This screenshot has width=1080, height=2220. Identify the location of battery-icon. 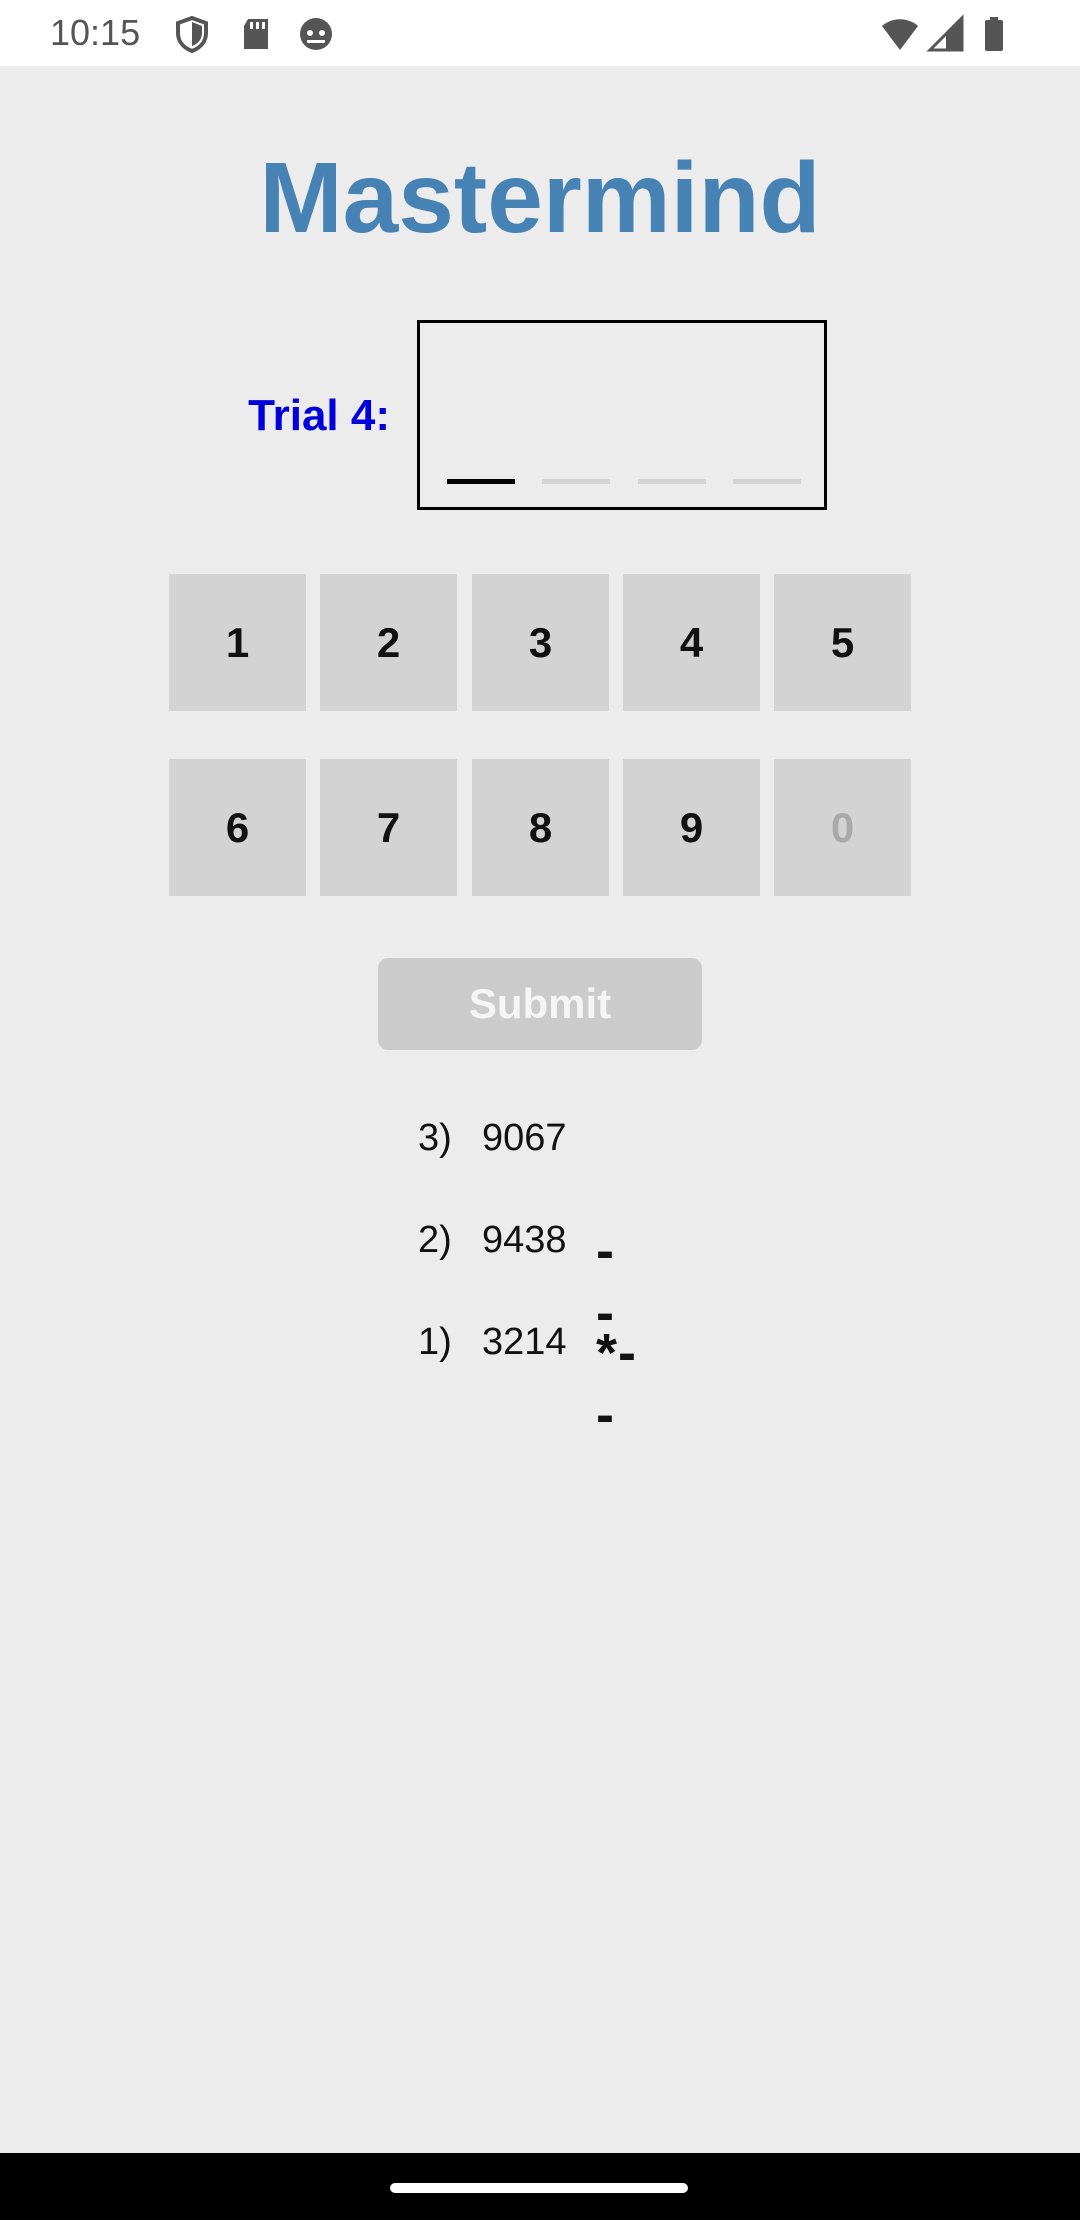
(994, 34).